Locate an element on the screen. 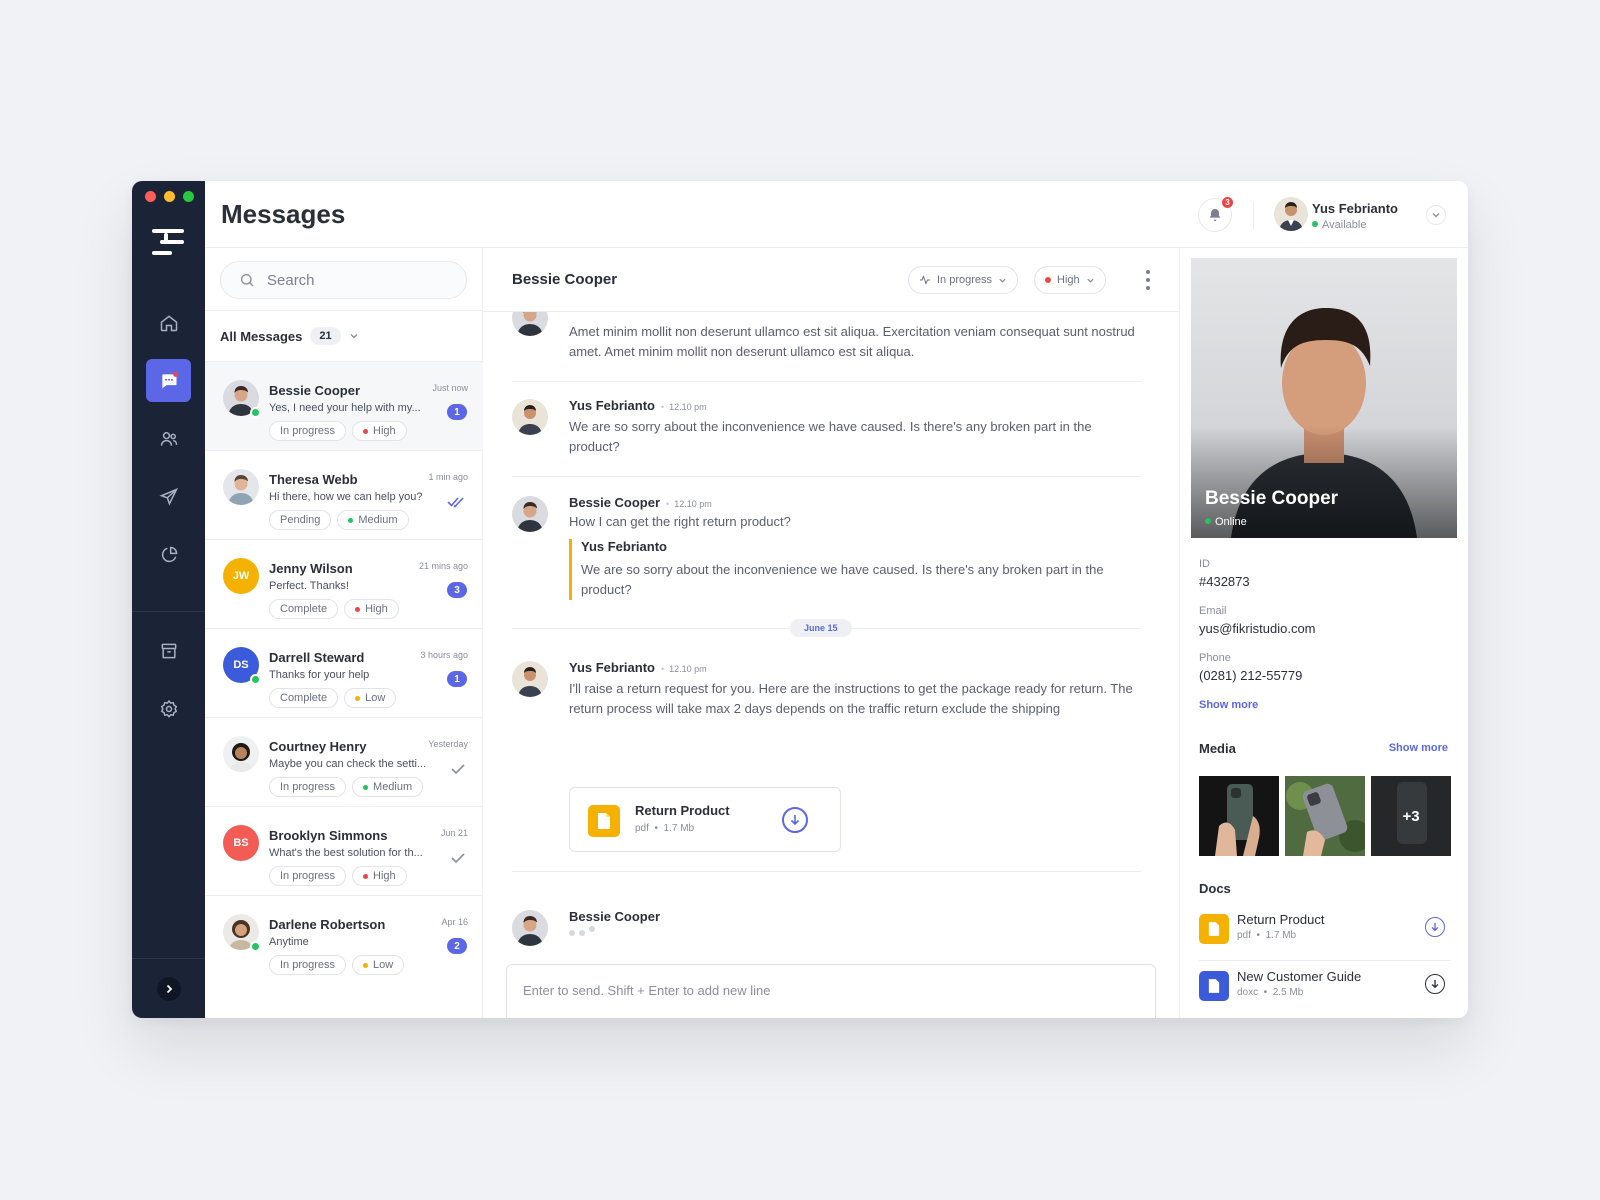 The width and height of the screenshot is (1600, 1200). avatar-initials: DS is located at coordinates (241, 665).